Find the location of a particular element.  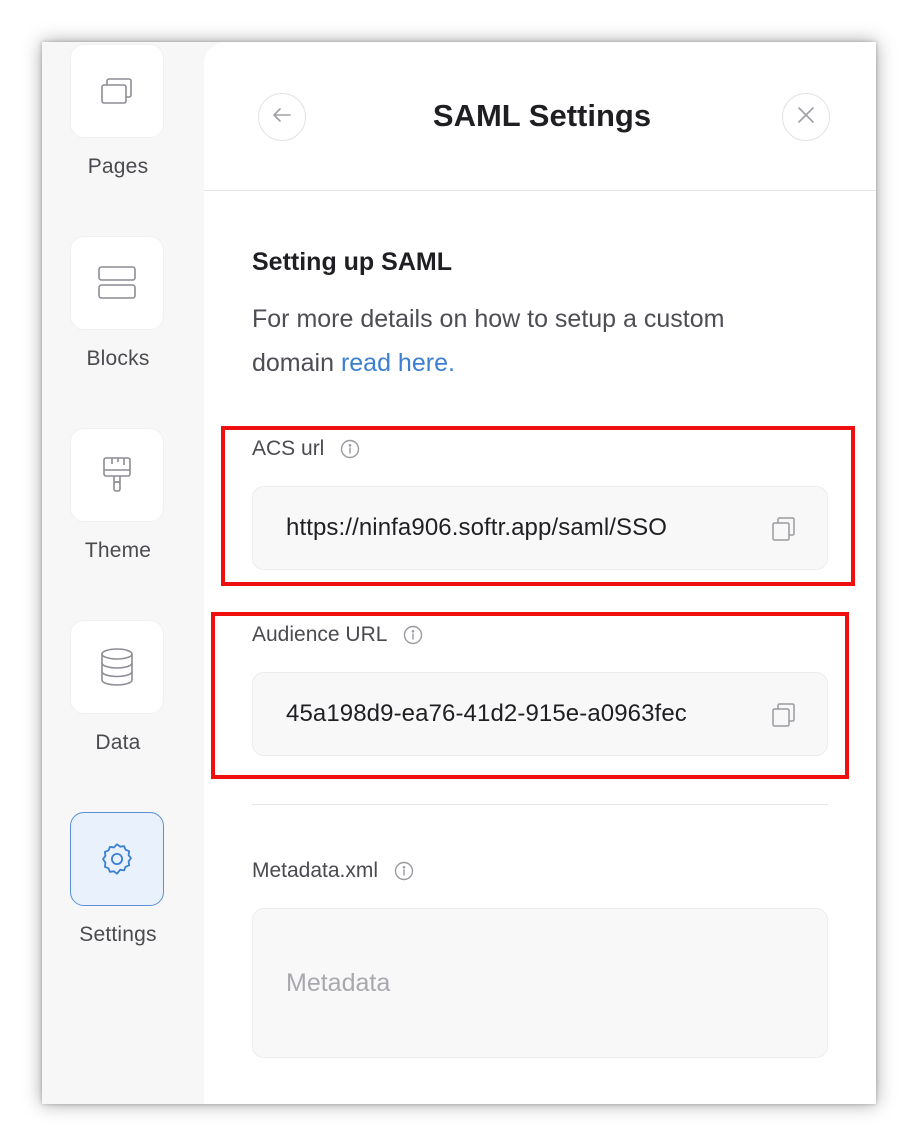

close-button is located at coordinates (806, 117).